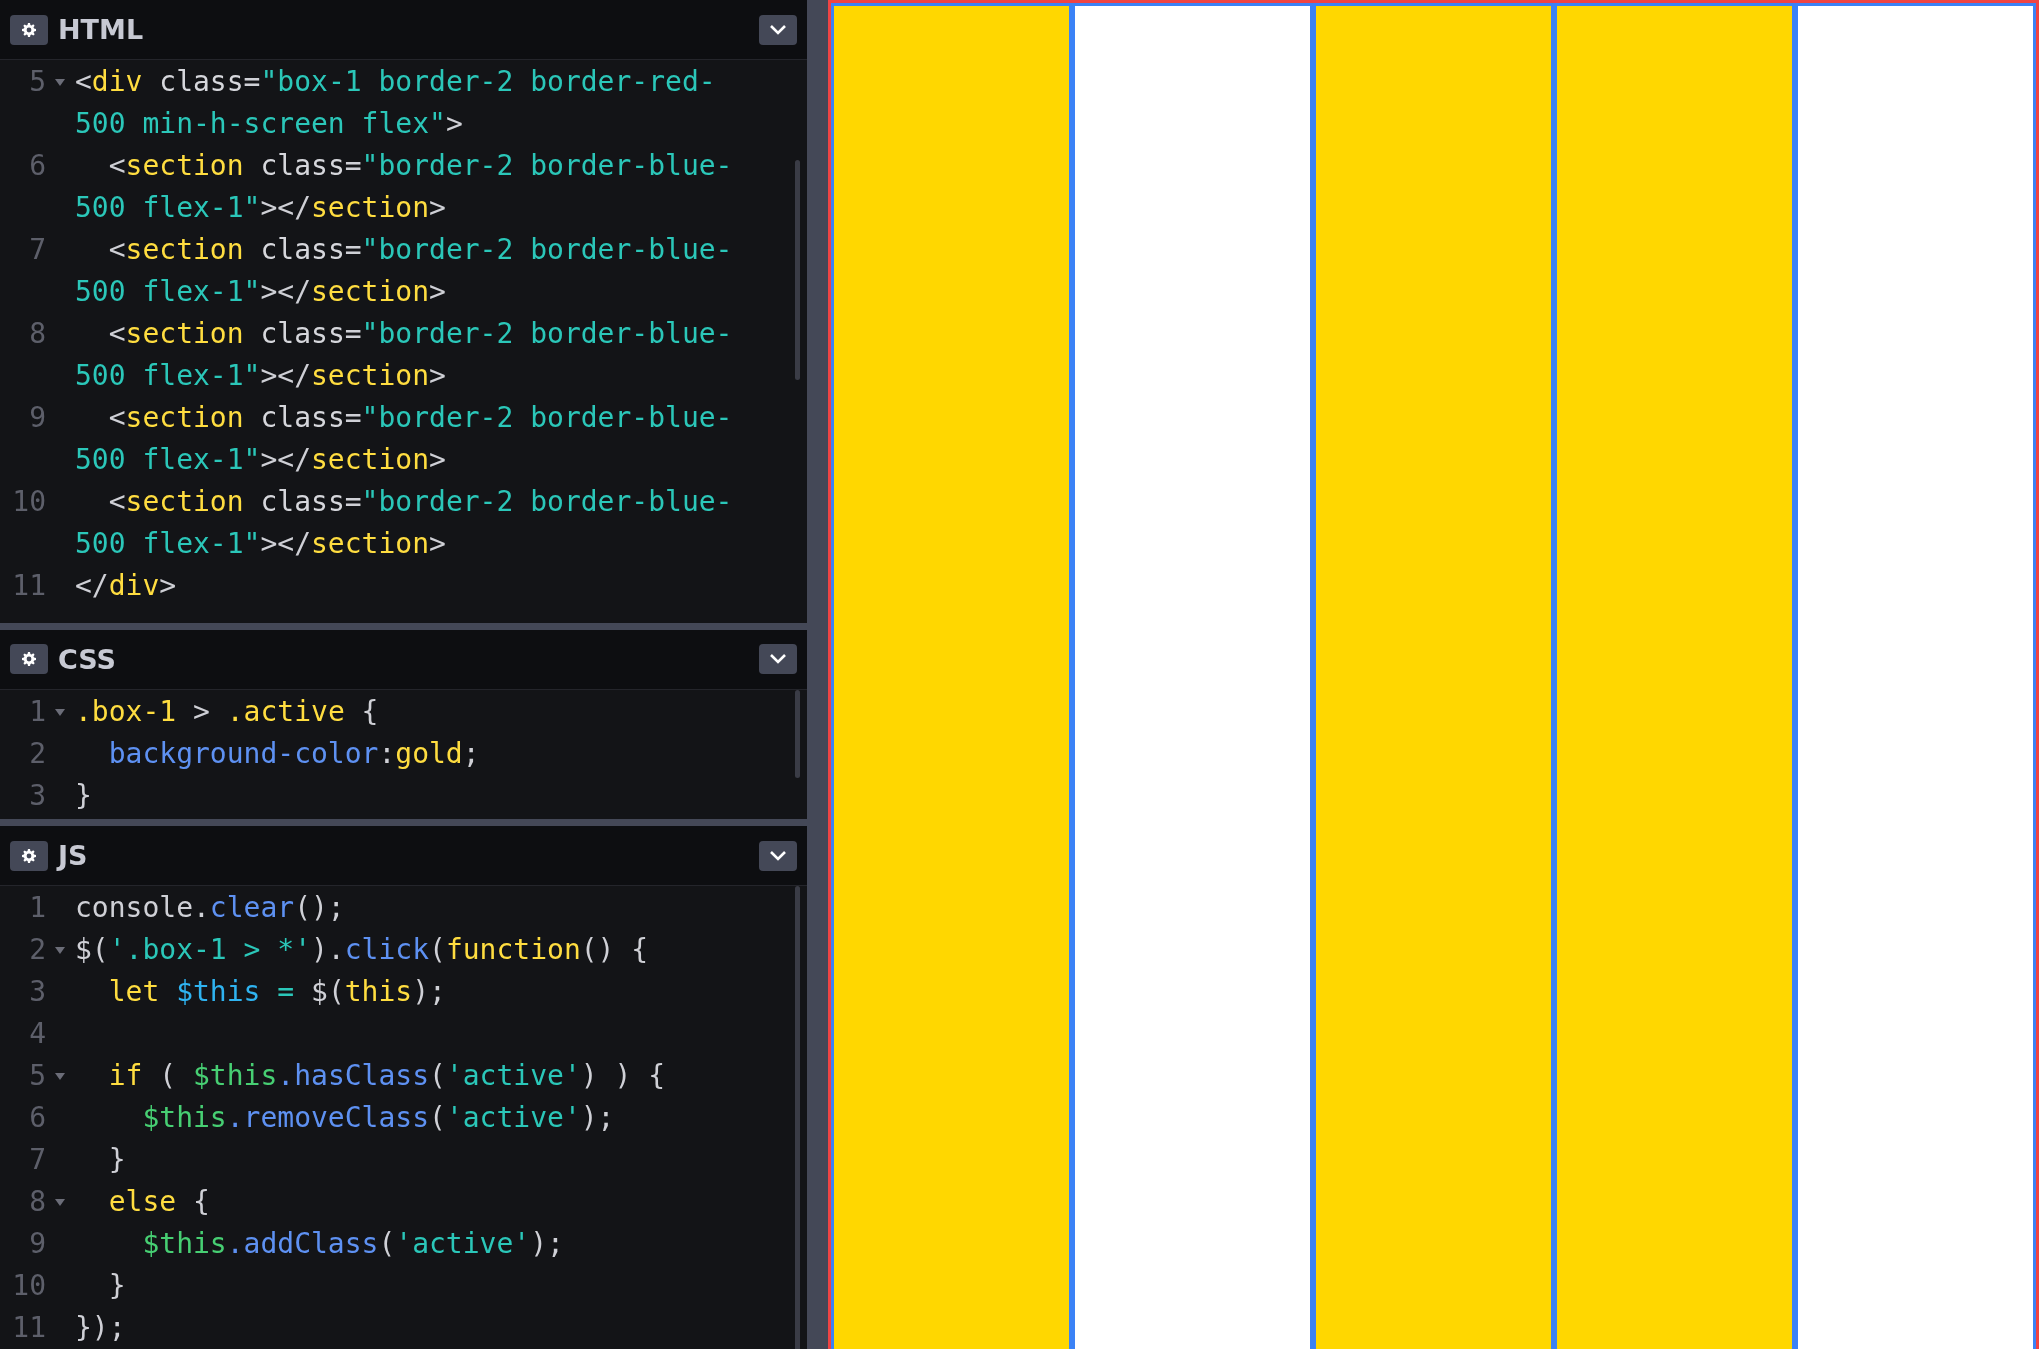 Image resolution: width=2039 pixels, height=1349 pixels. What do you see at coordinates (87, 659) in the screenshot?
I see `editor-title: CSS` at bounding box center [87, 659].